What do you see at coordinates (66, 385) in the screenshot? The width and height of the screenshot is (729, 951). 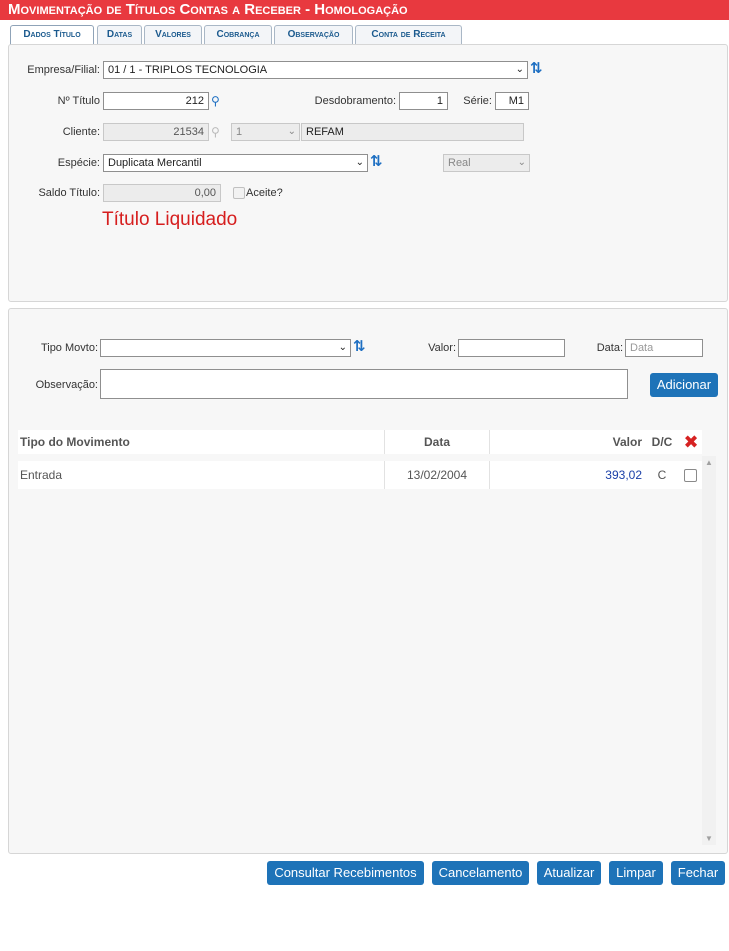 I see `observacao-label: Observação:` at bounding box center [66, 385].